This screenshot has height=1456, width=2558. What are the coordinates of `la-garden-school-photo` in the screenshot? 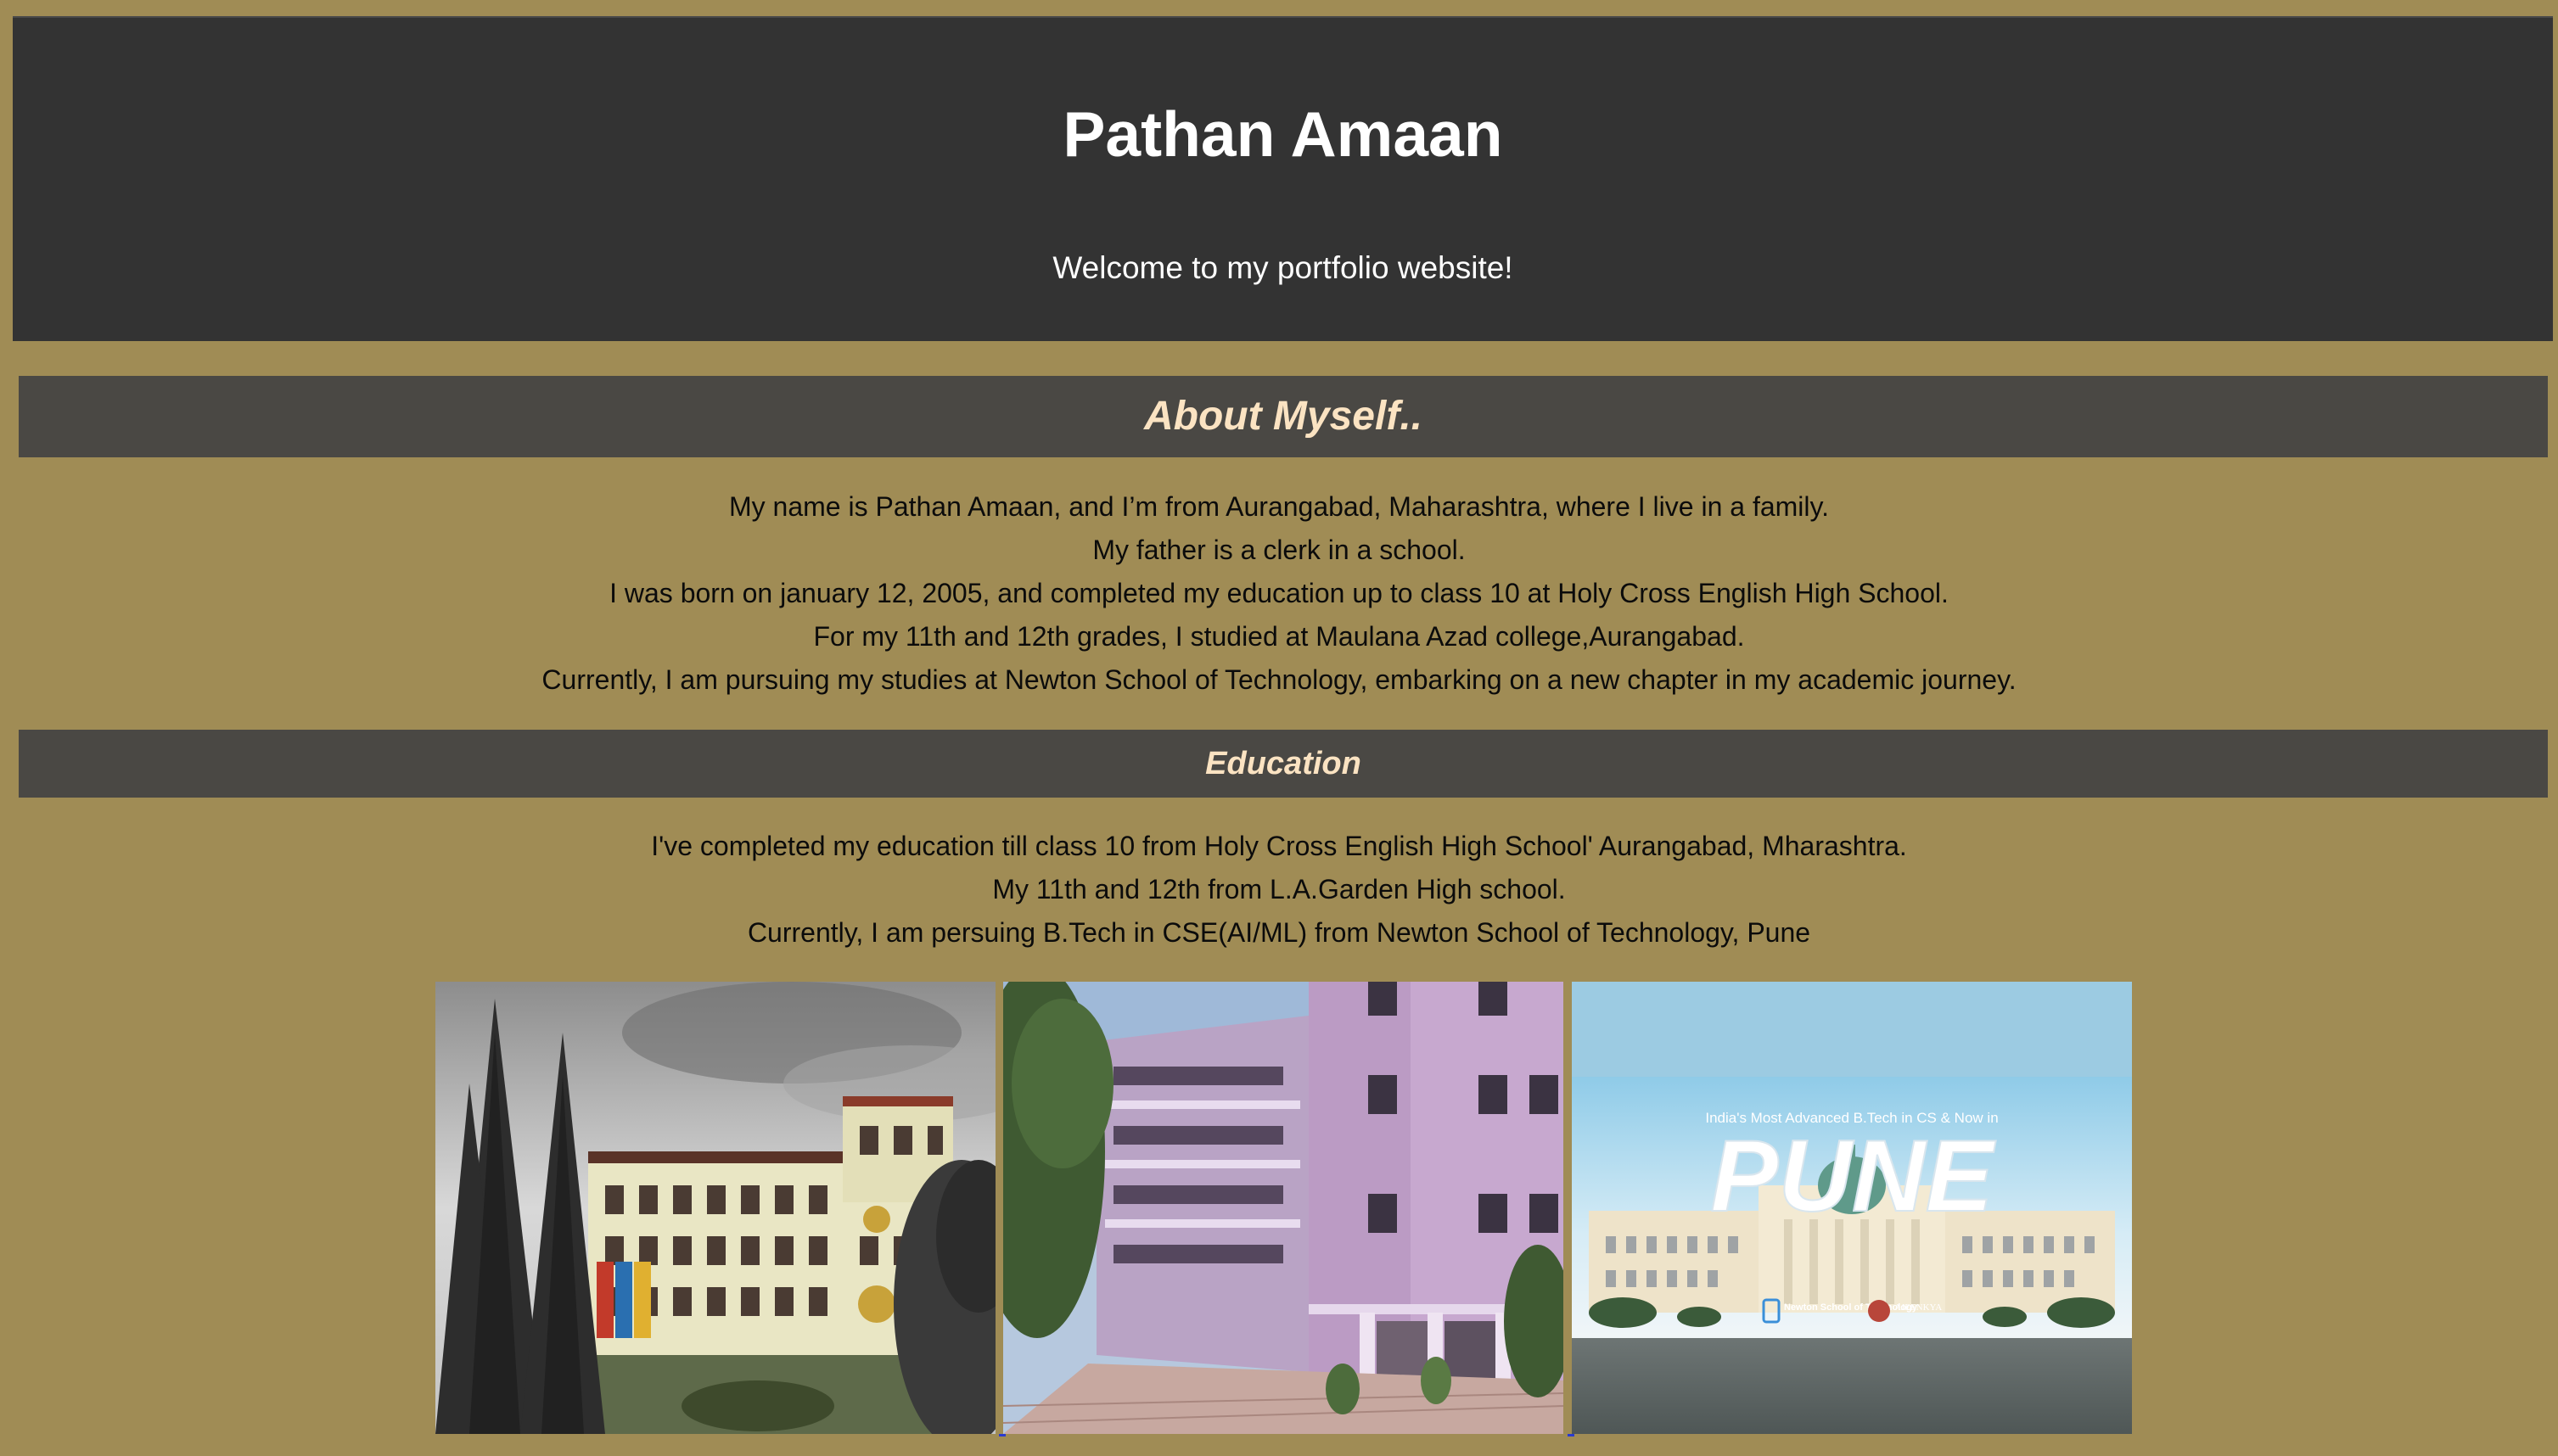 It's located at (1283, 1208).